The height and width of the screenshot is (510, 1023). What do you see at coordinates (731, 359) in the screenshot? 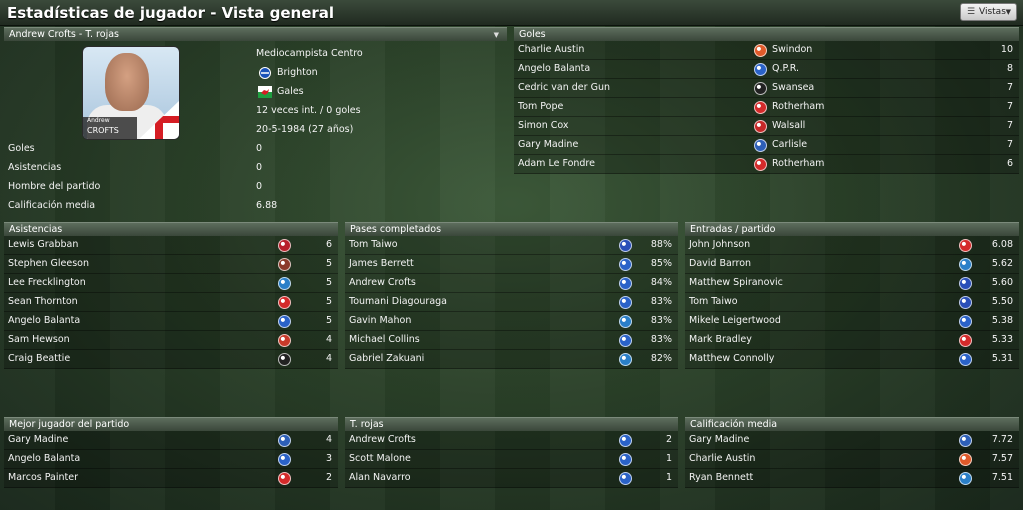
I see `player-name: Matthew Connolly` at bounding box center [731, 359].